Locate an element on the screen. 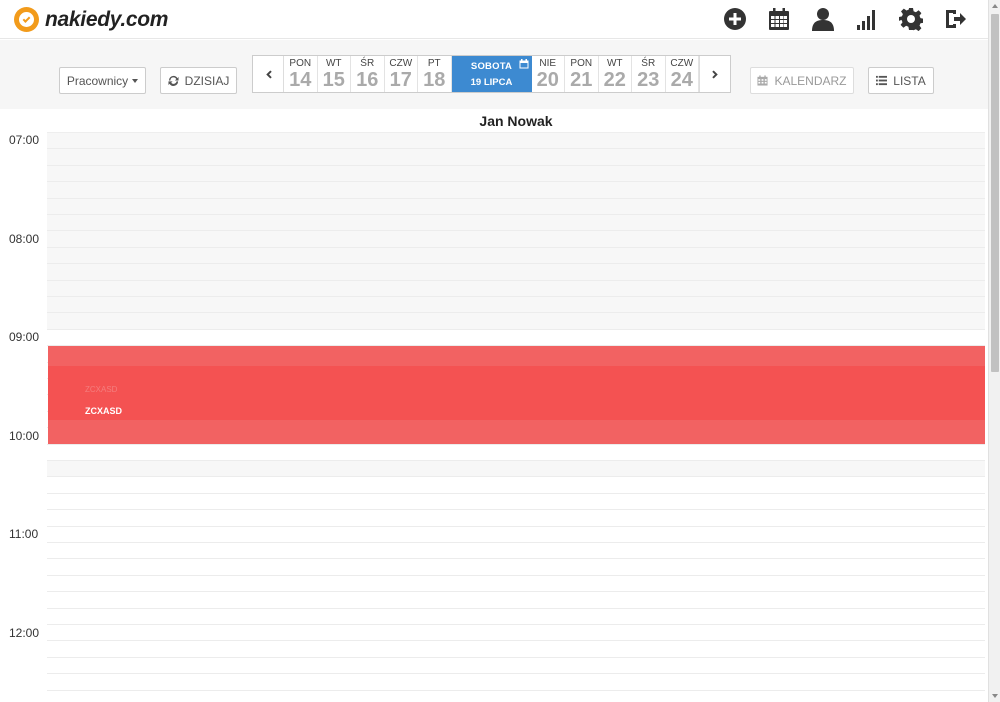 This screenshot has height=702, width=1000. list-view-button: LISTA is located at coordinates (901, 80).